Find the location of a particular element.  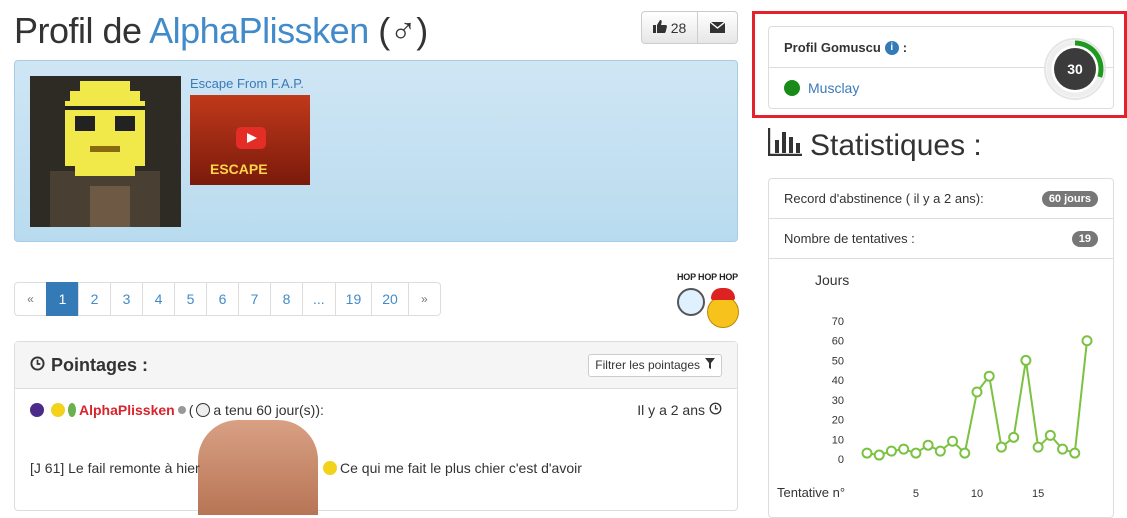

santa-hat-icon is located at coordinates (723, 294).